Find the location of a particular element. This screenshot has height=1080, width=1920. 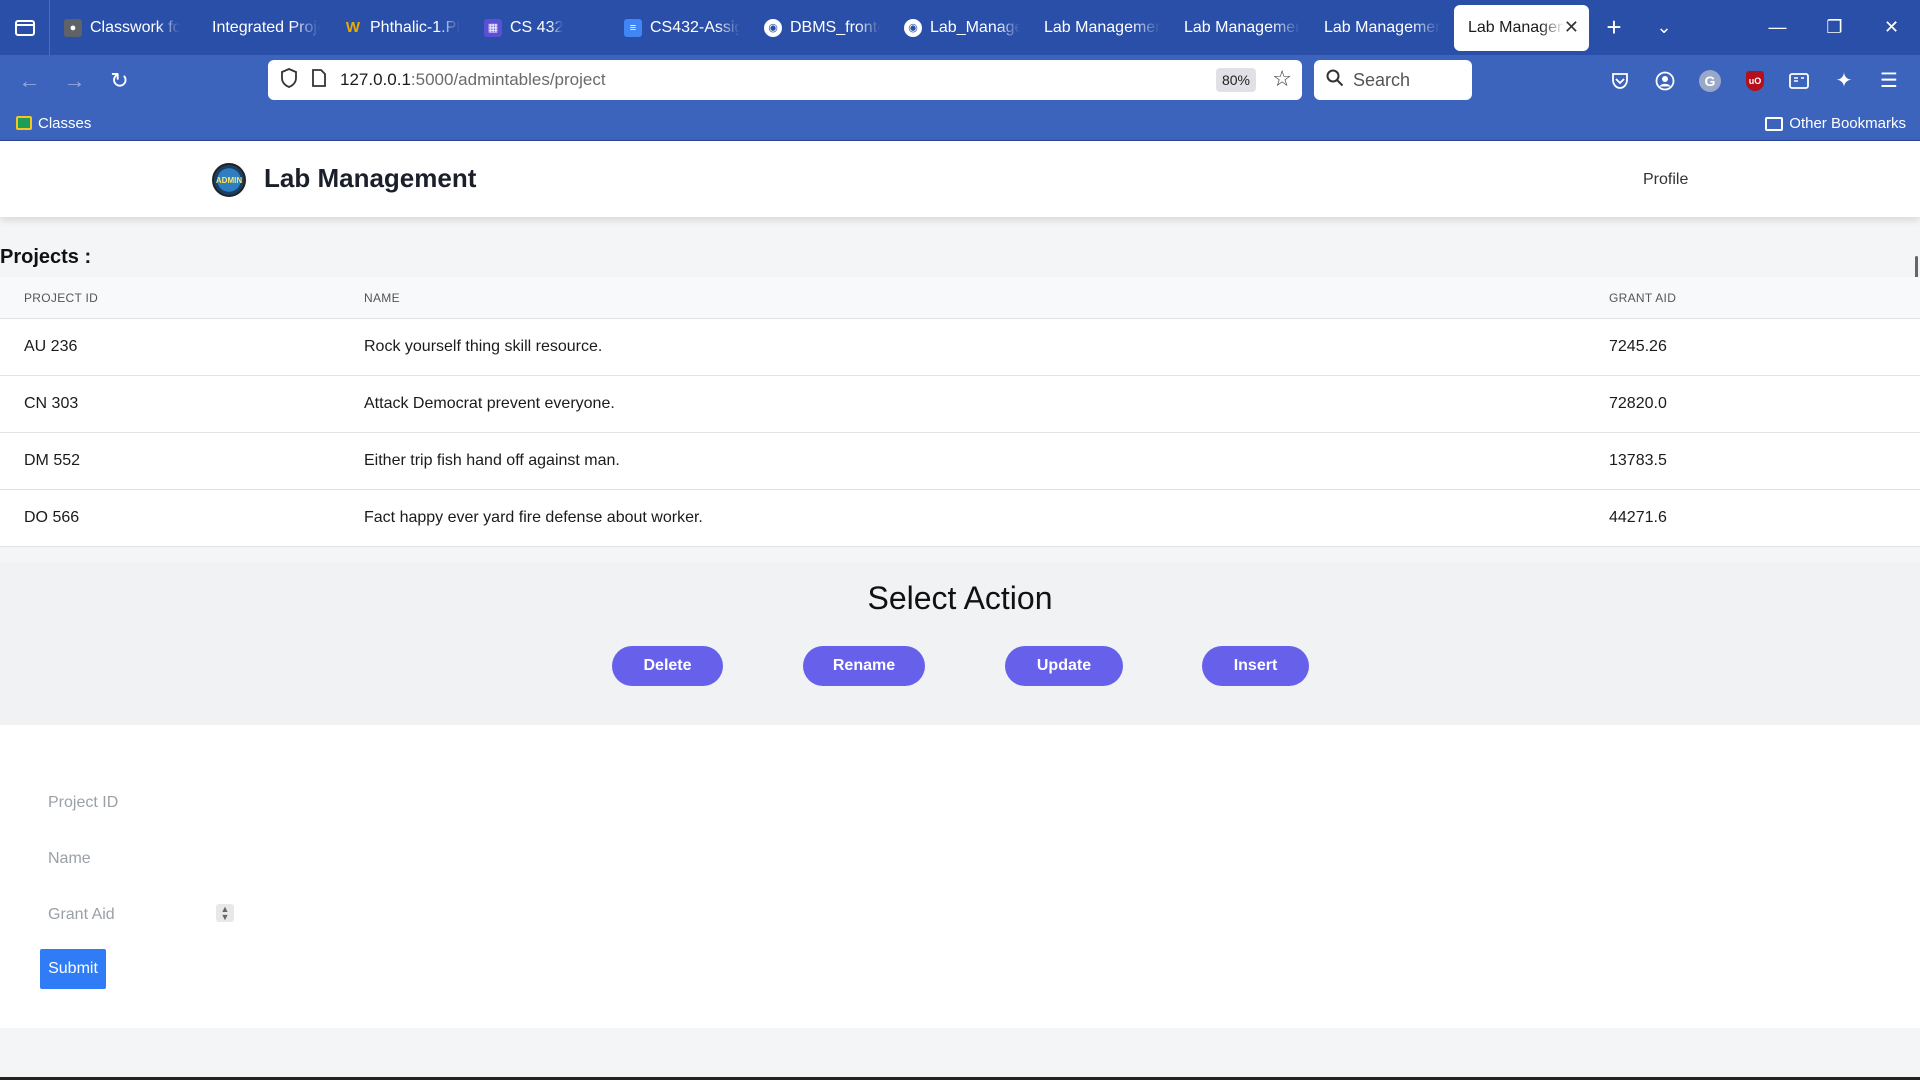

back-arrow-icon: ← is located at coordinates (29, 80).